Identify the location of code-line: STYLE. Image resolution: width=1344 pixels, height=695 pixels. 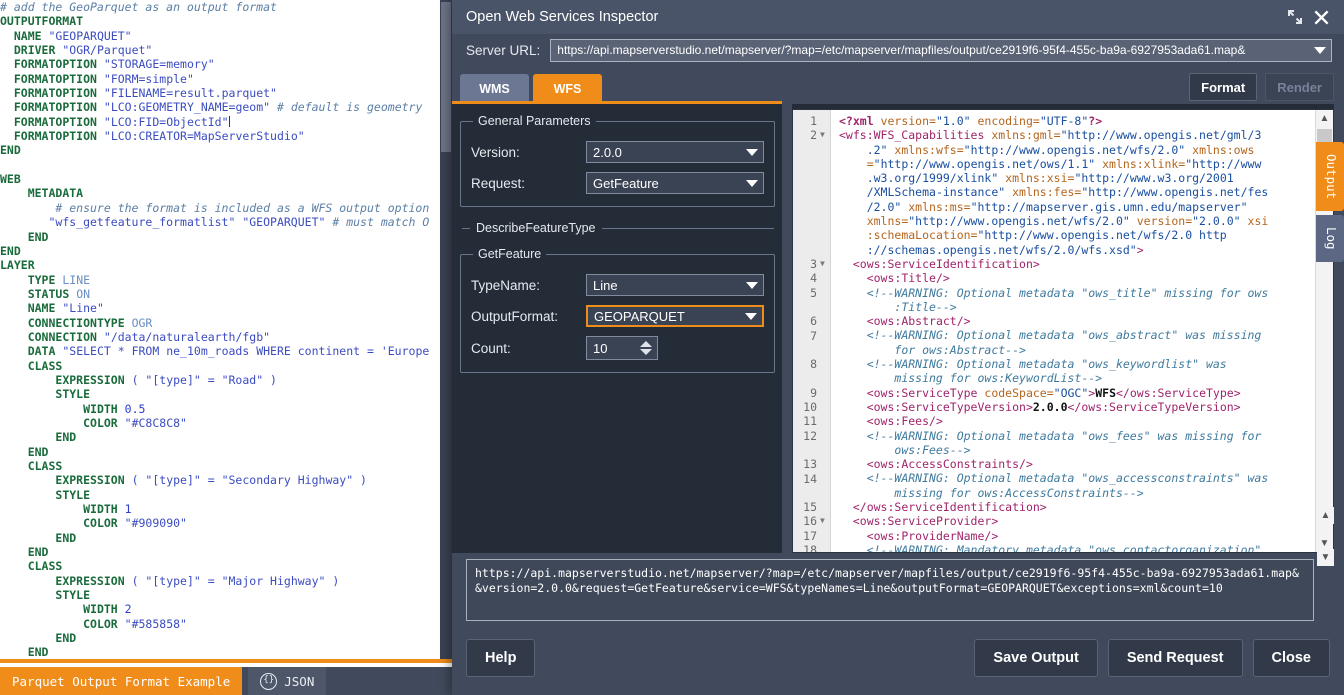
(220, 394).